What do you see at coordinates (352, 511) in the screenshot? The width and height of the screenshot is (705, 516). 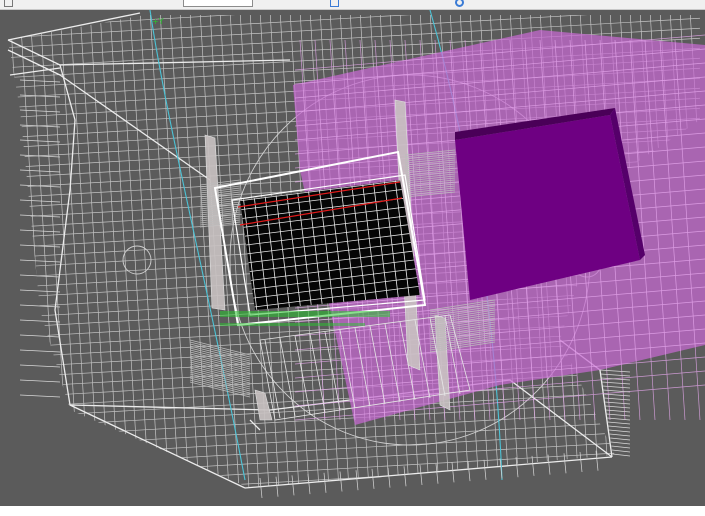 I see `status-bar` at bounding box center [352, 511].